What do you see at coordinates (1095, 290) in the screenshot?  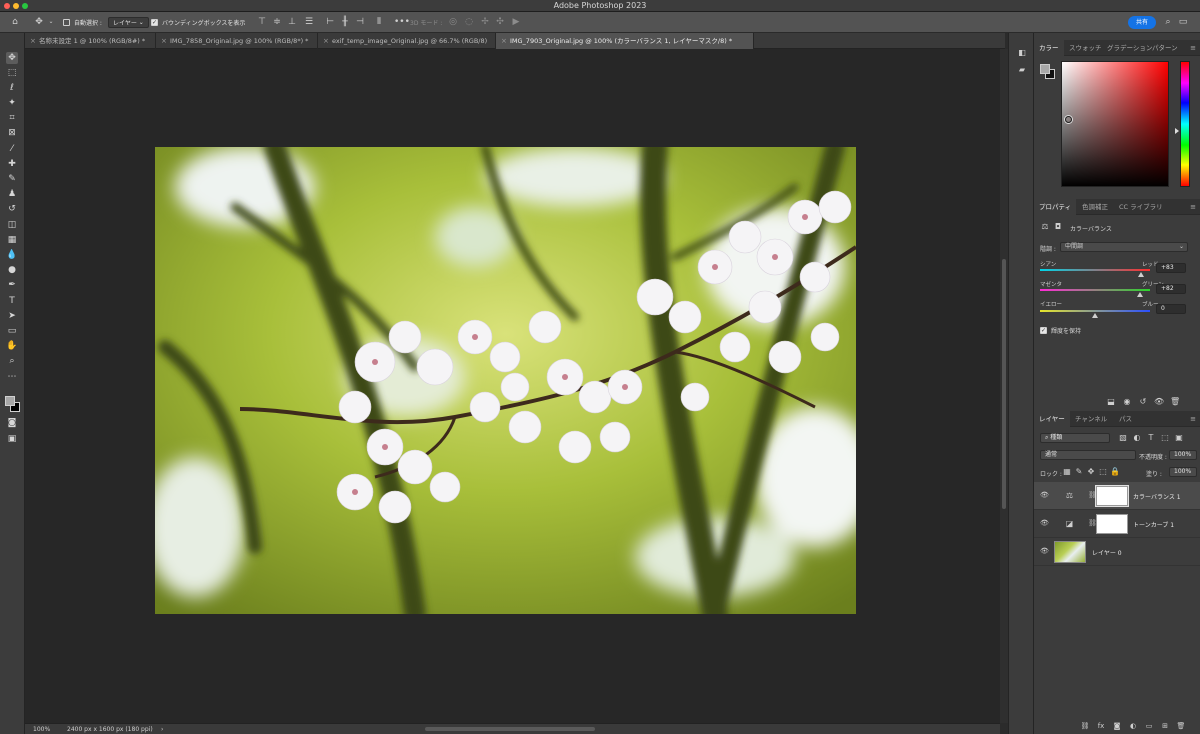 I see `magenta-green-slider` at bounding box center [1095, 290].